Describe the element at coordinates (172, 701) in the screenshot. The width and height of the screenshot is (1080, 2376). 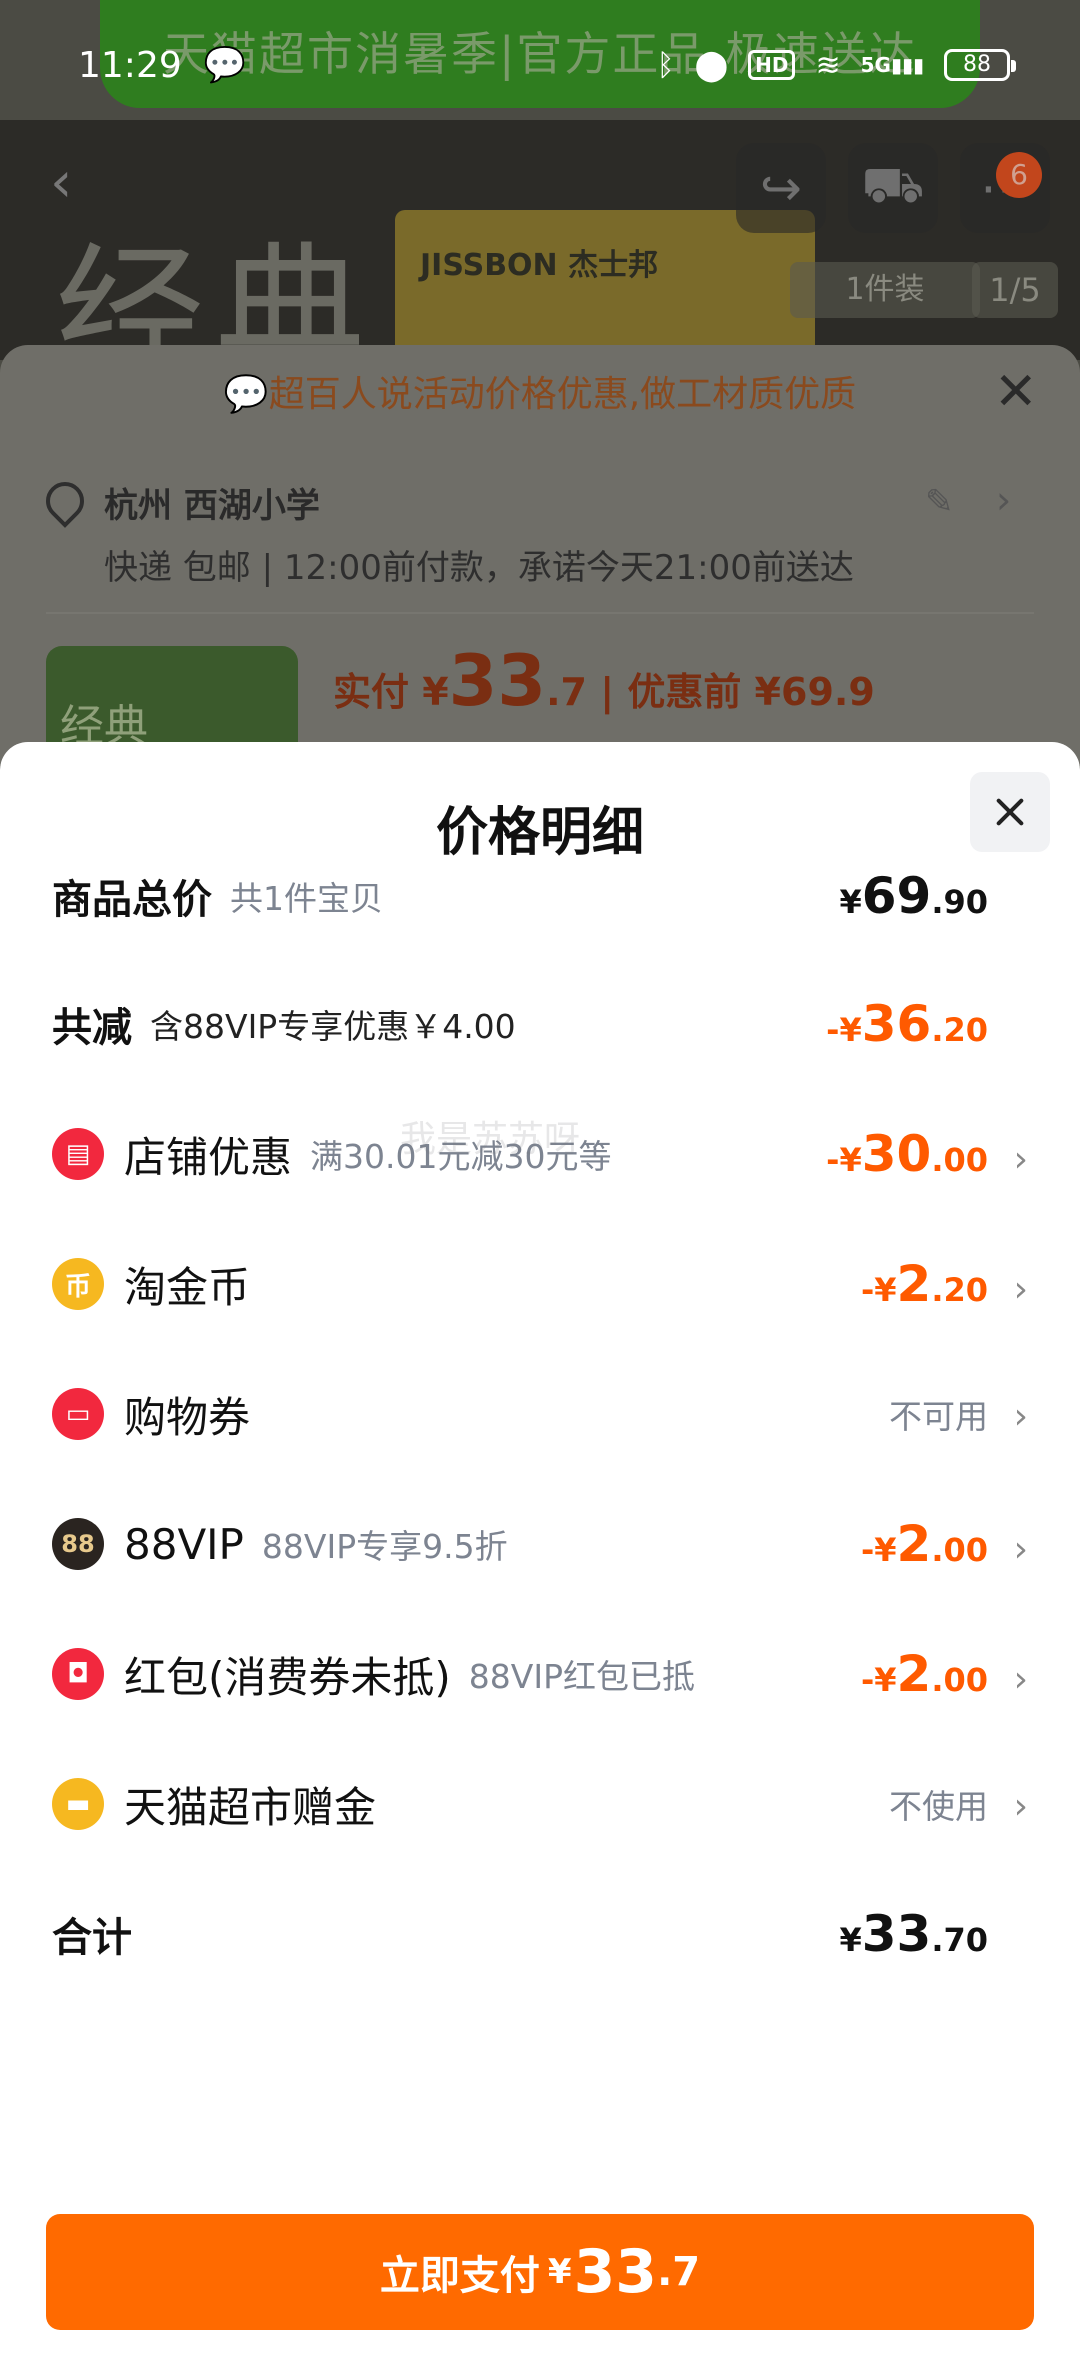
I see `product-thumbnail: 经典` at that location.